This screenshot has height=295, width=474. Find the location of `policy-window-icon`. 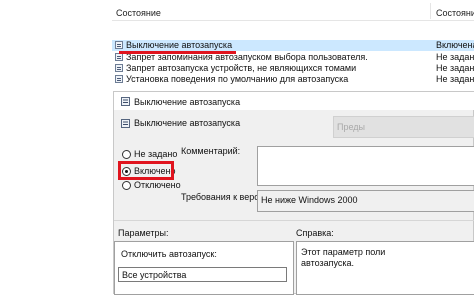

policy-window-icon is located at coordinates (125, 101).